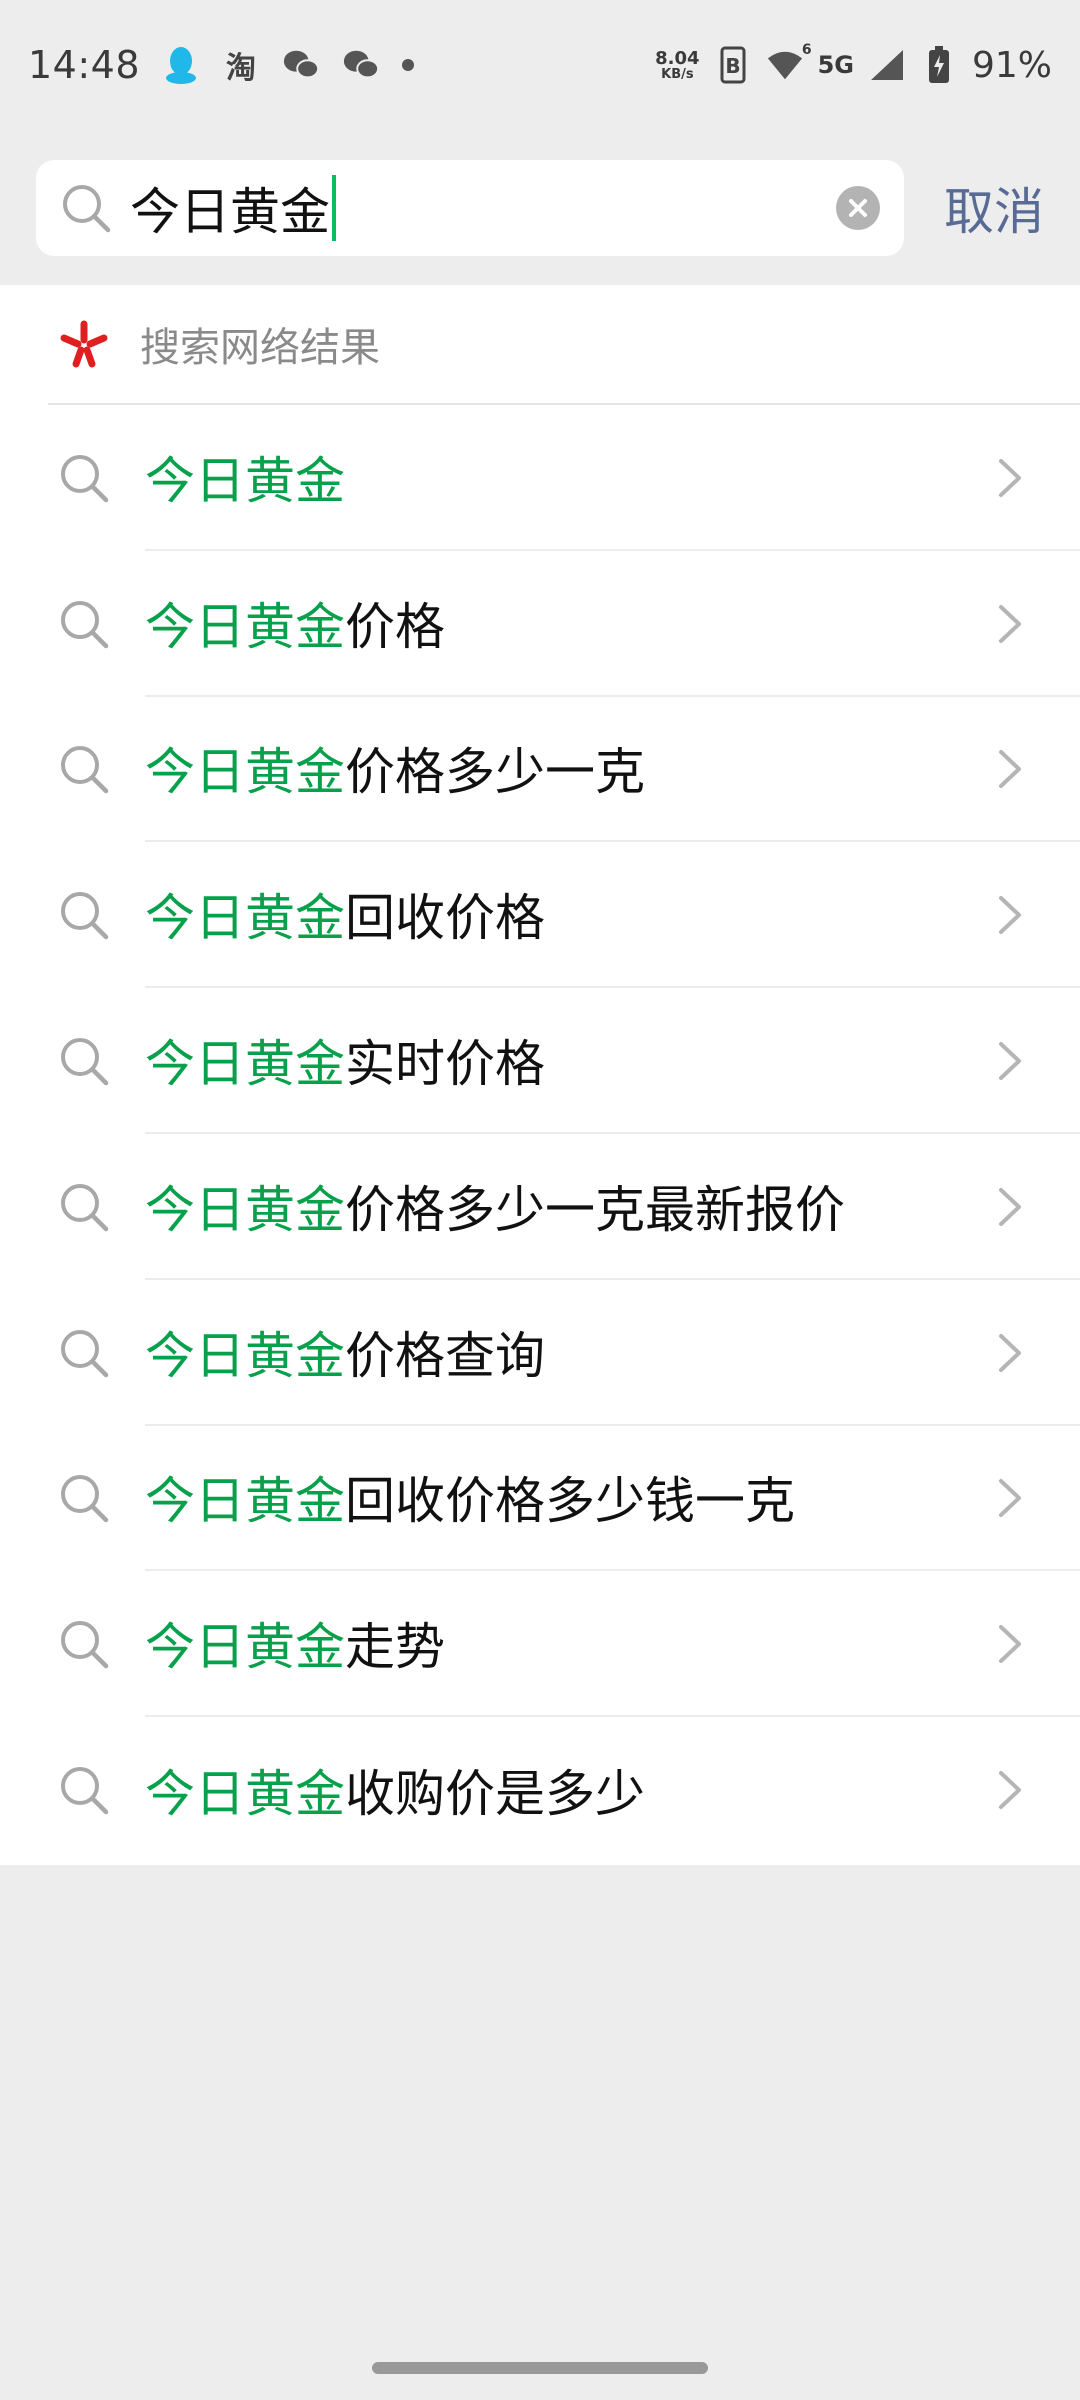 The image size is (1080, 2400). I want to click on suggestion-text-wrap: 今日黄金回收价格, so click(612, 915).